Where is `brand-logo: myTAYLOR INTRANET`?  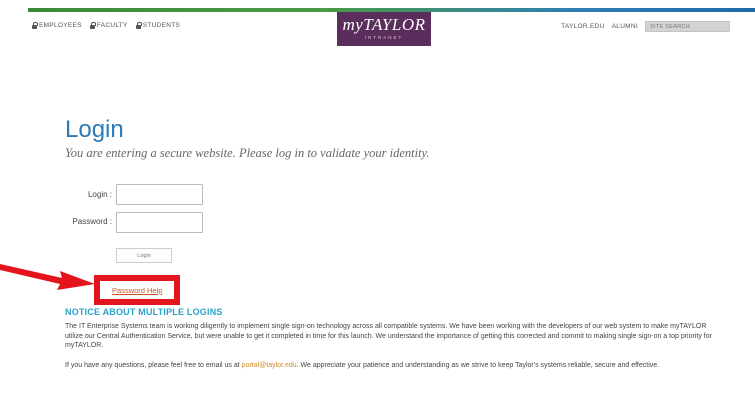
brand-logo: myTAYLOR INTRANET is located at coordinates (384, 29).